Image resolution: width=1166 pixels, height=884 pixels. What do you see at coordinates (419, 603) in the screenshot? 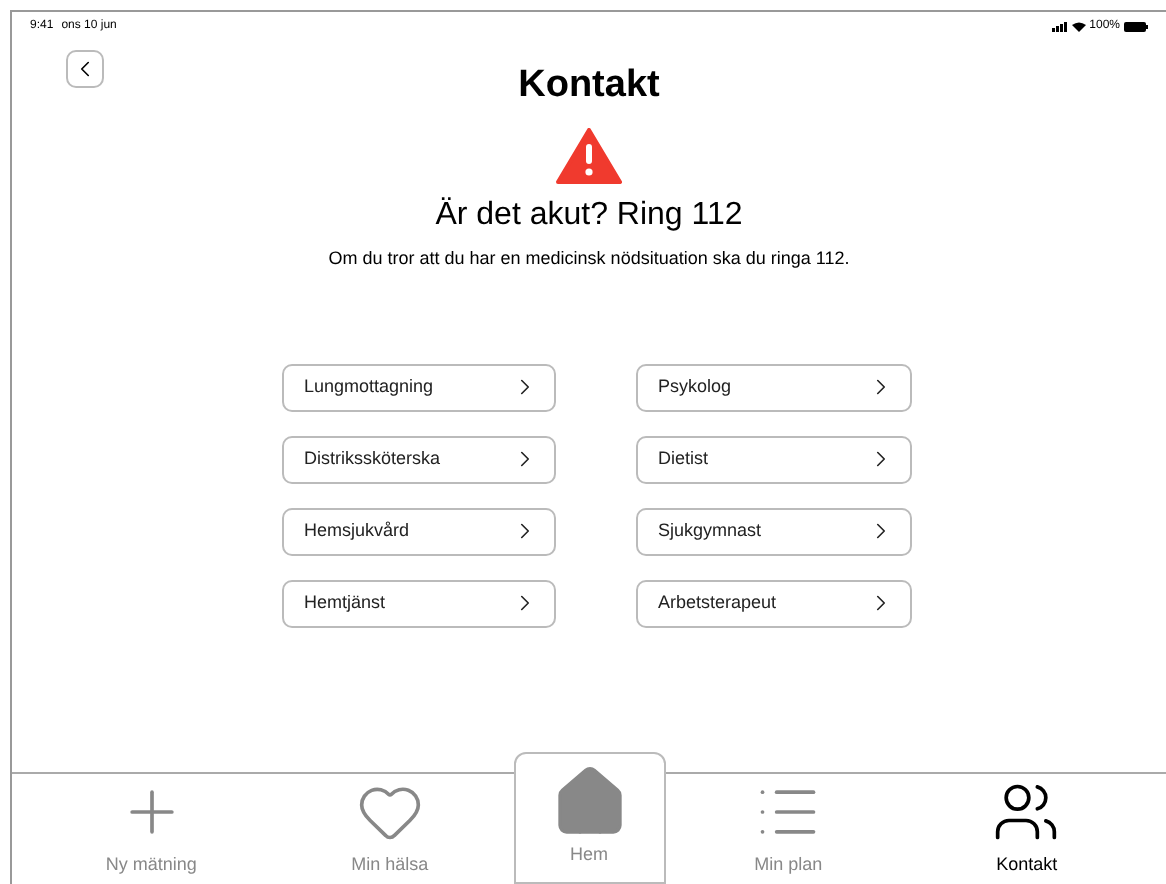
I see `contact-button: Hemtjänst` at bounding box center [419, 603].